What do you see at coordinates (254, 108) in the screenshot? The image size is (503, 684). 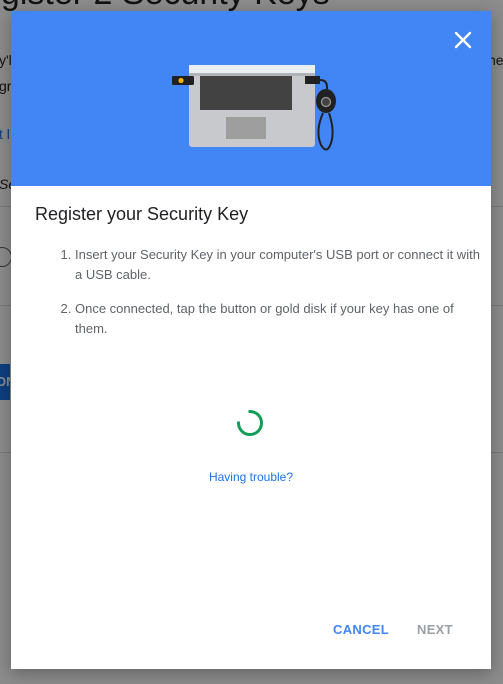 I see `laptop-security-key-illustration` at bounding box center [254, 108].